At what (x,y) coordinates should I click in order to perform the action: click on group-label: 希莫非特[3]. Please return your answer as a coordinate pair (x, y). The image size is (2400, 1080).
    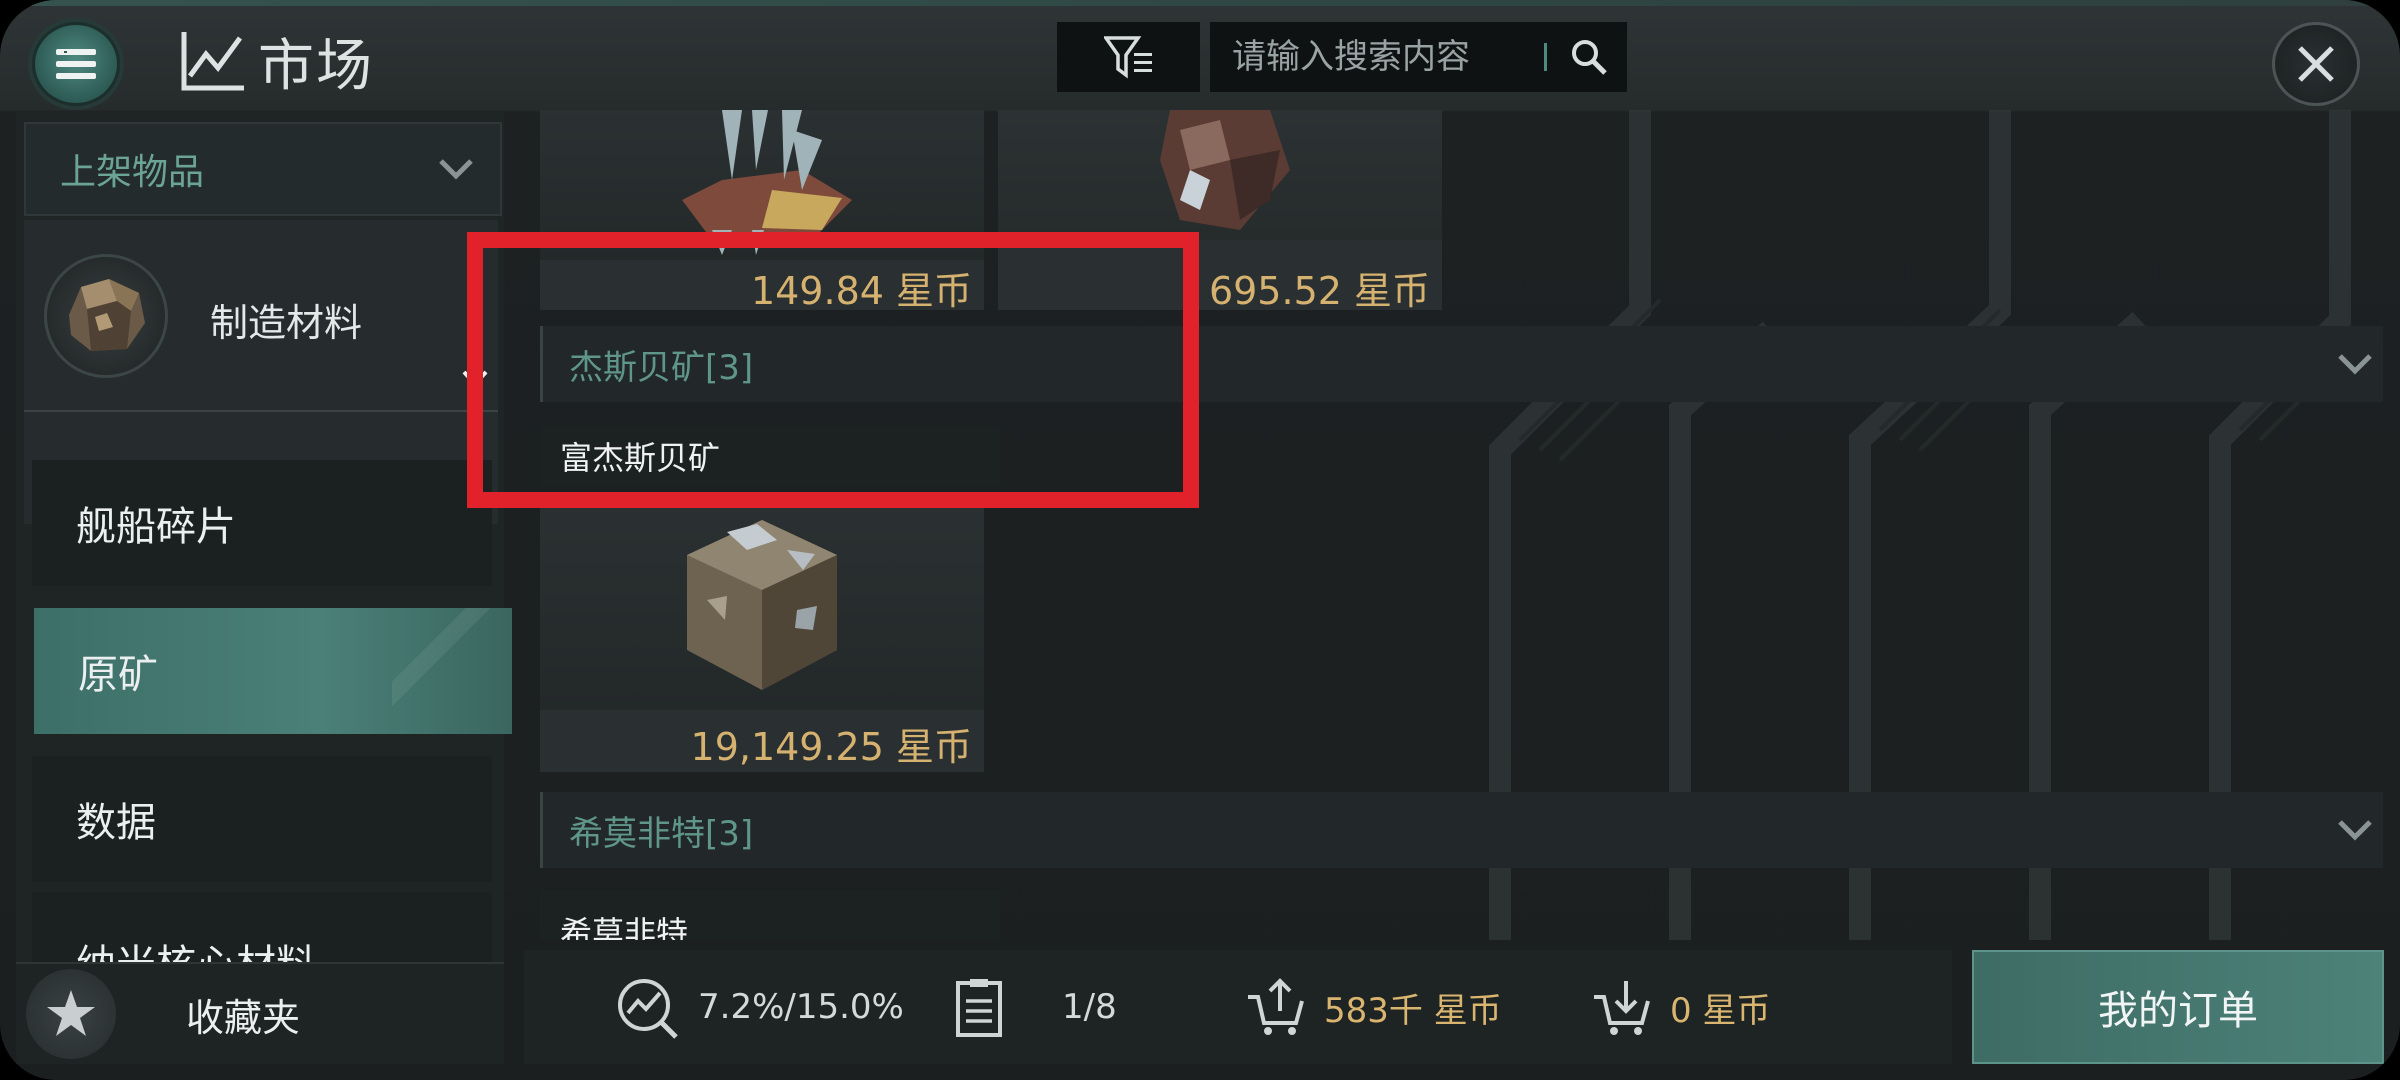
    Looking at the image, I should click on (661, 833).